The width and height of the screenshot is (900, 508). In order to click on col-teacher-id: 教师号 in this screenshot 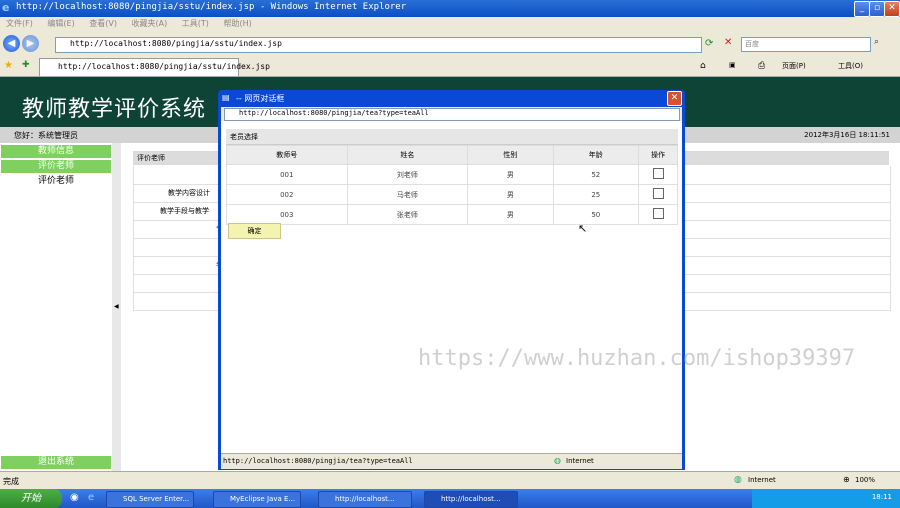, I will do `click(287, 155)`.